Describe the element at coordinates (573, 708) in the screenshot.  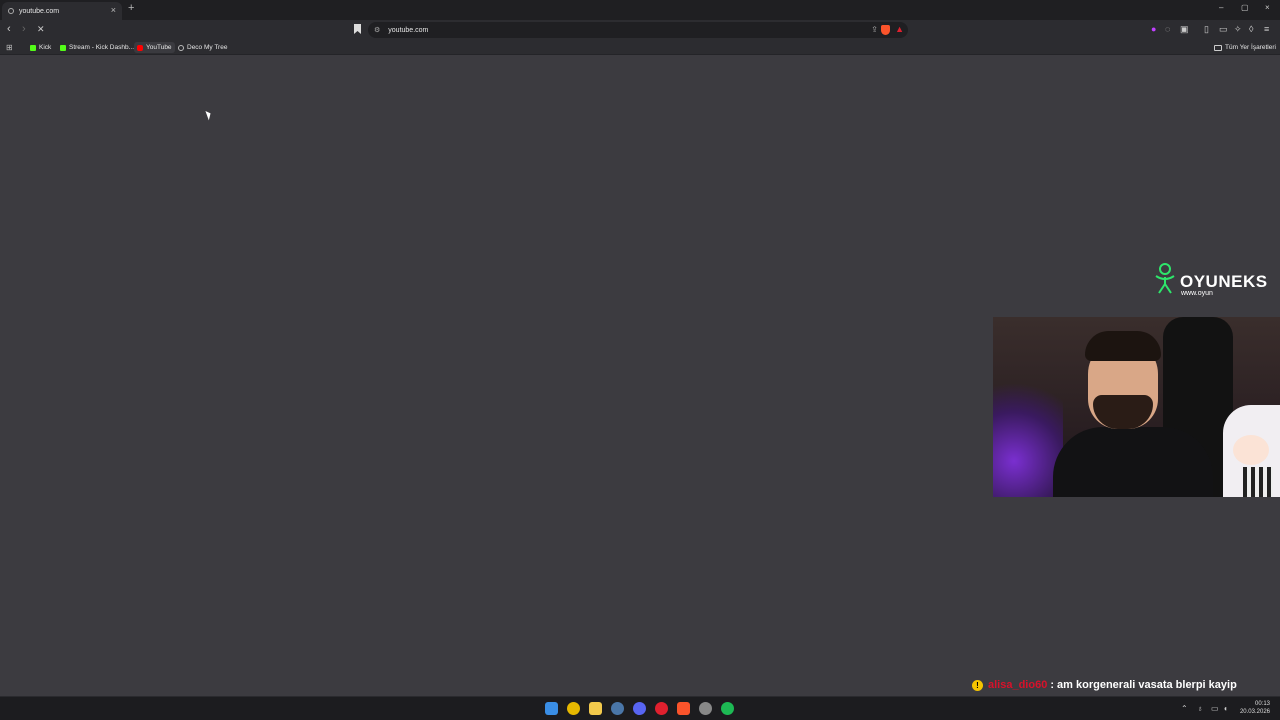
I see `chrome-icon` at that location.